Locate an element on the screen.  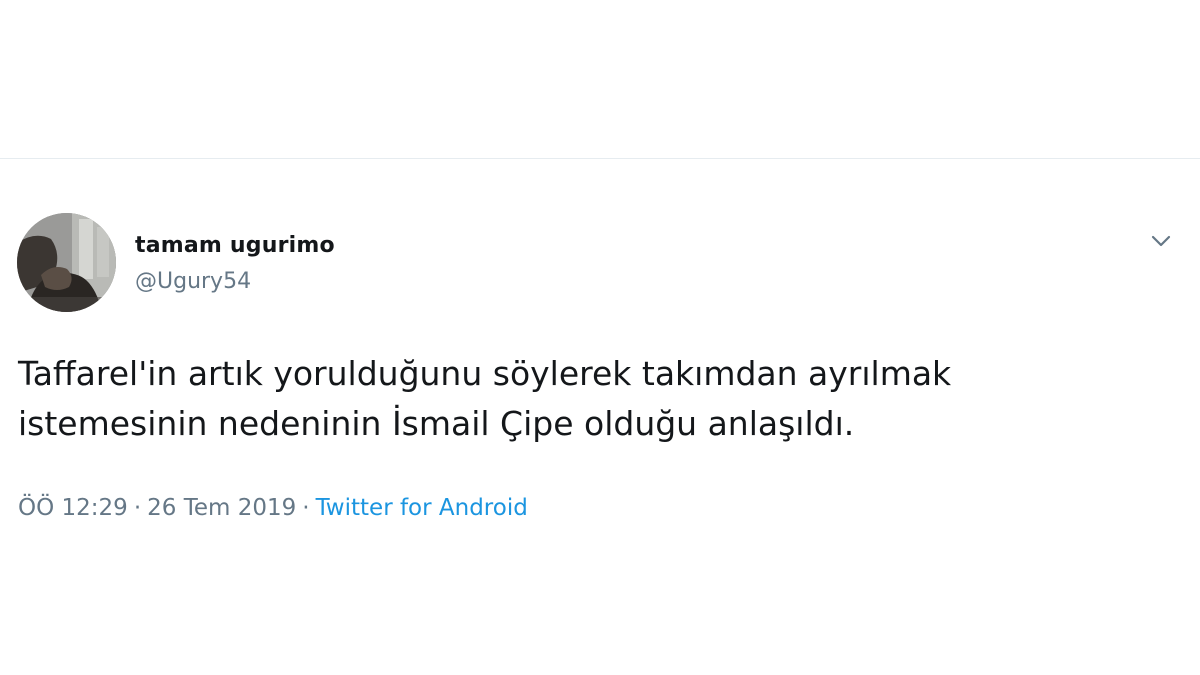
avatar-photo-icon is located at coordinates (66, 262).